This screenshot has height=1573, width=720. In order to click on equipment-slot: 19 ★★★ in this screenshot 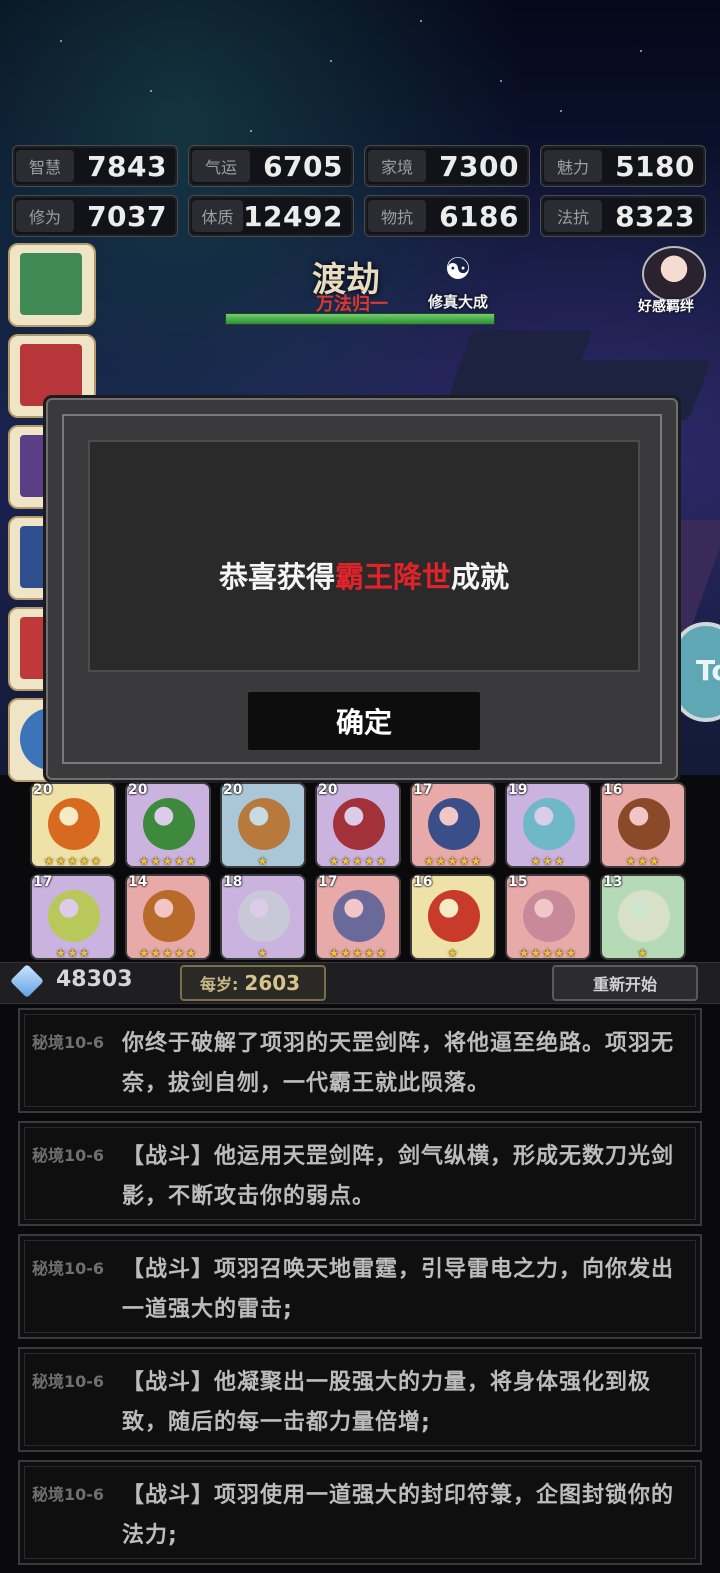, I will do `click(548, 825)`.